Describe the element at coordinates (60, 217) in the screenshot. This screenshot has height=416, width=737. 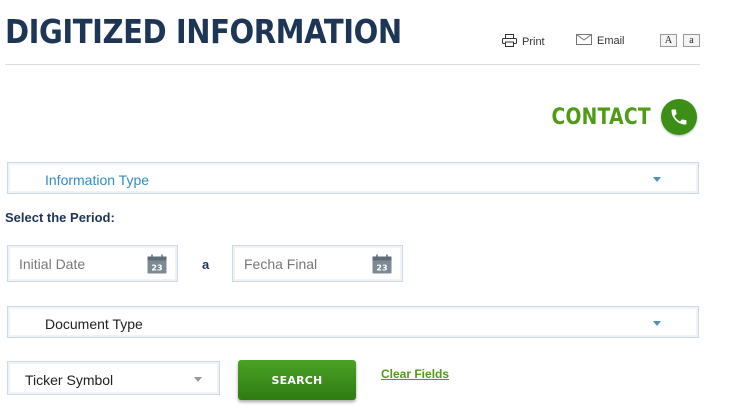
I see `period-label: Select the Period:` at that location.